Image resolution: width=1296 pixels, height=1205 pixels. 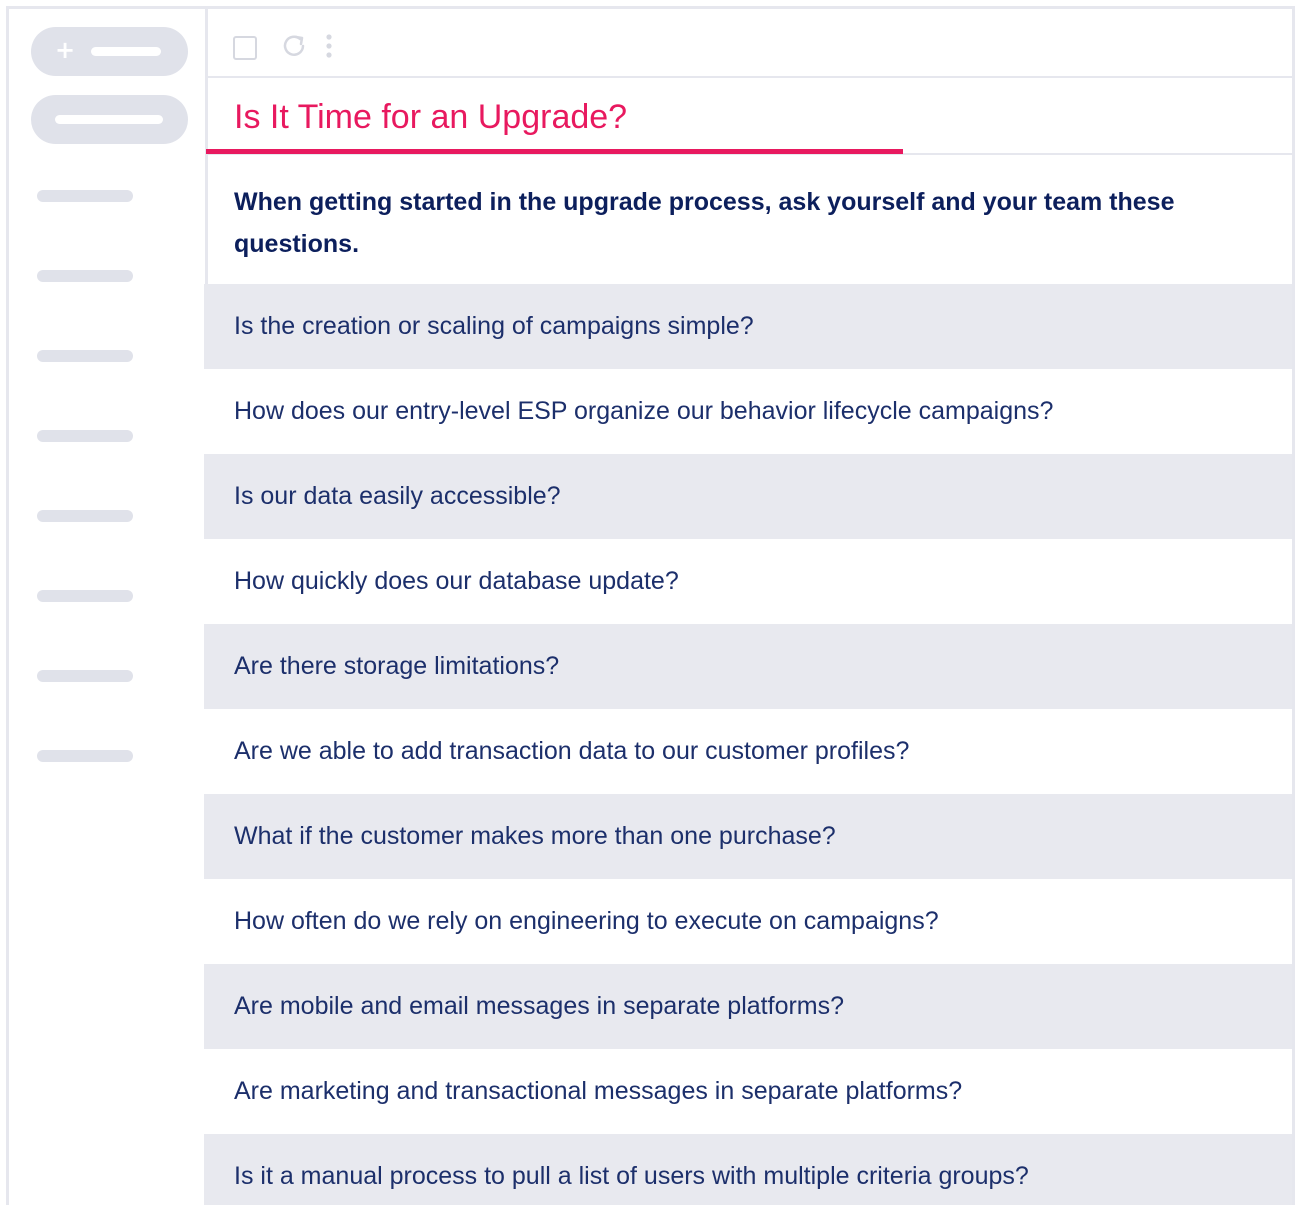 I want to click on message-toolbar, so click(x=750, y=43).